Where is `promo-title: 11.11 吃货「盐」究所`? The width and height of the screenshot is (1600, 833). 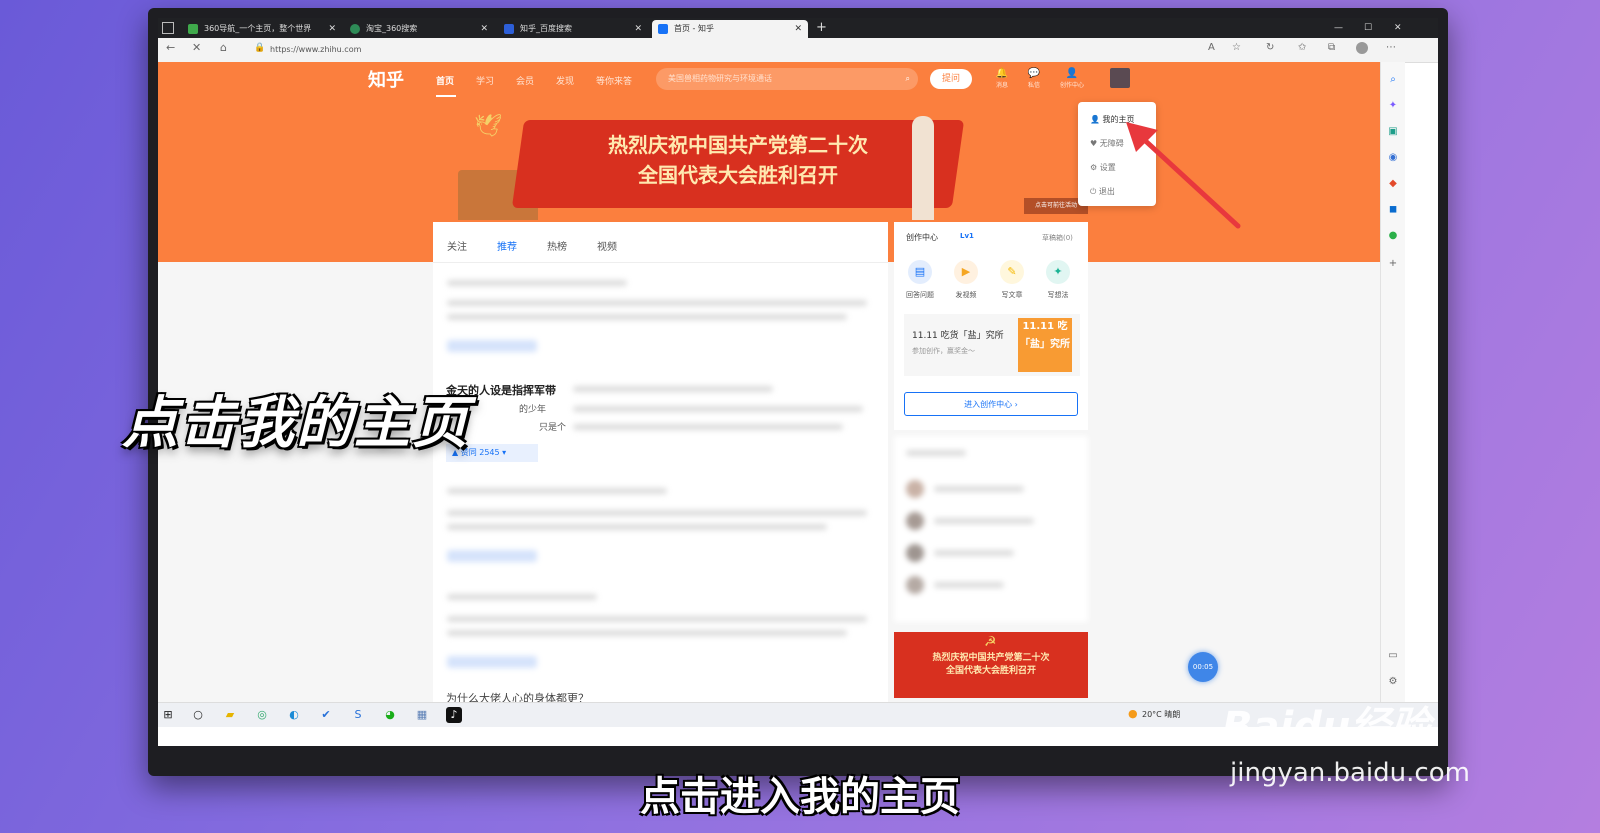
promo-title: 11.11 吃货「盐」究所 is located at coordinates (958, 336).